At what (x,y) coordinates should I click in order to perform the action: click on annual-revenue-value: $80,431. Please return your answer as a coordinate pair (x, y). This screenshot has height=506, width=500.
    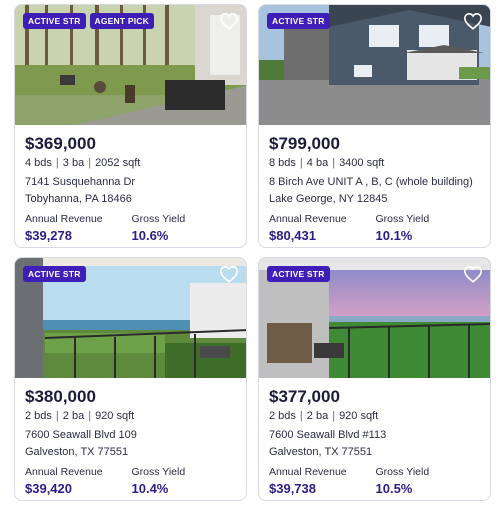
    Looking at the image, I should click on (292, 235).